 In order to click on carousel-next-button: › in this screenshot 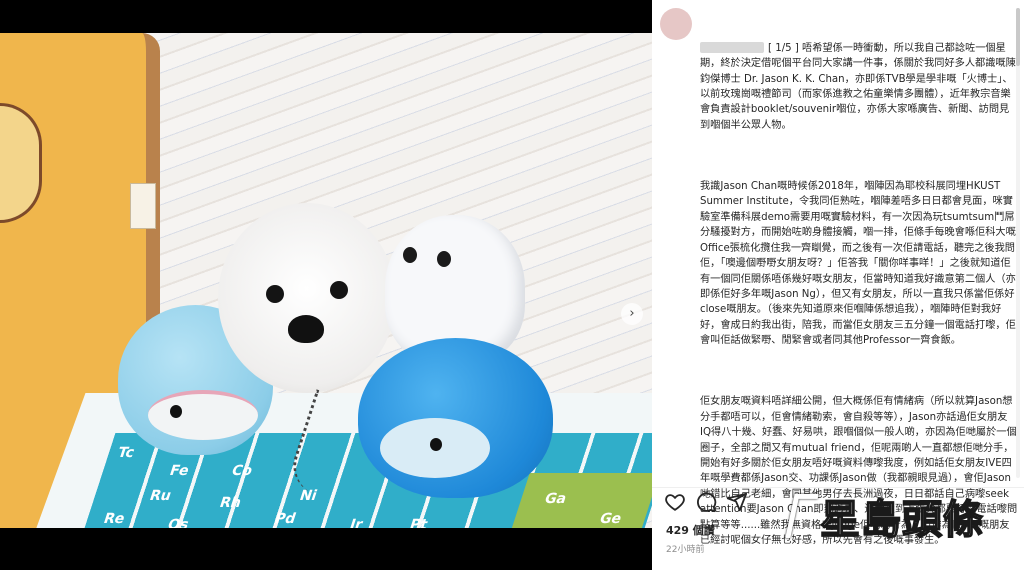, I will do `click(632, 314)`.